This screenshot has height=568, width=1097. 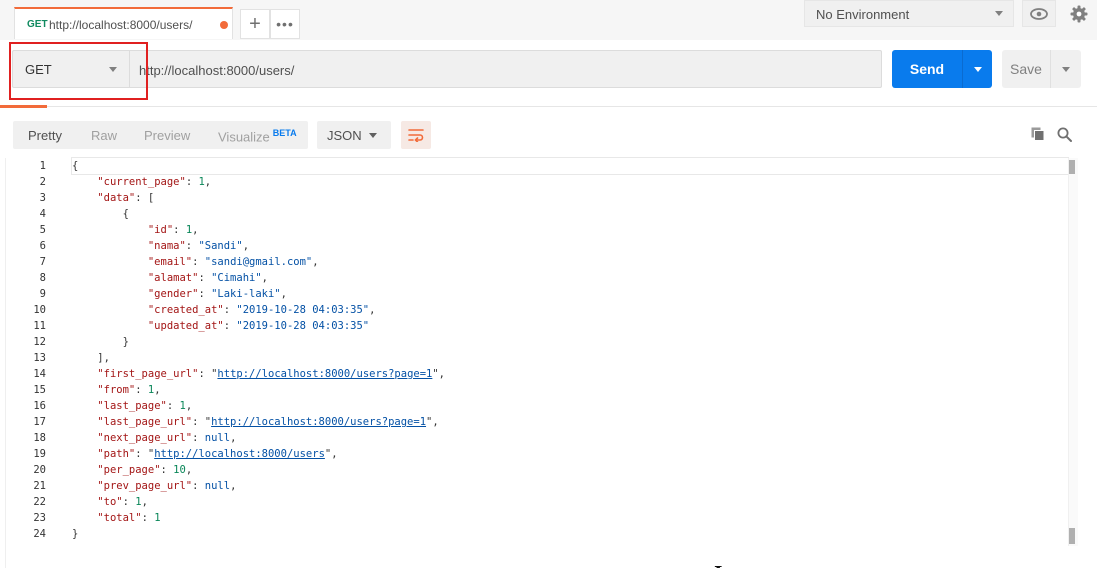 I want to click on json-value: 10, so click(x=179, y=470).